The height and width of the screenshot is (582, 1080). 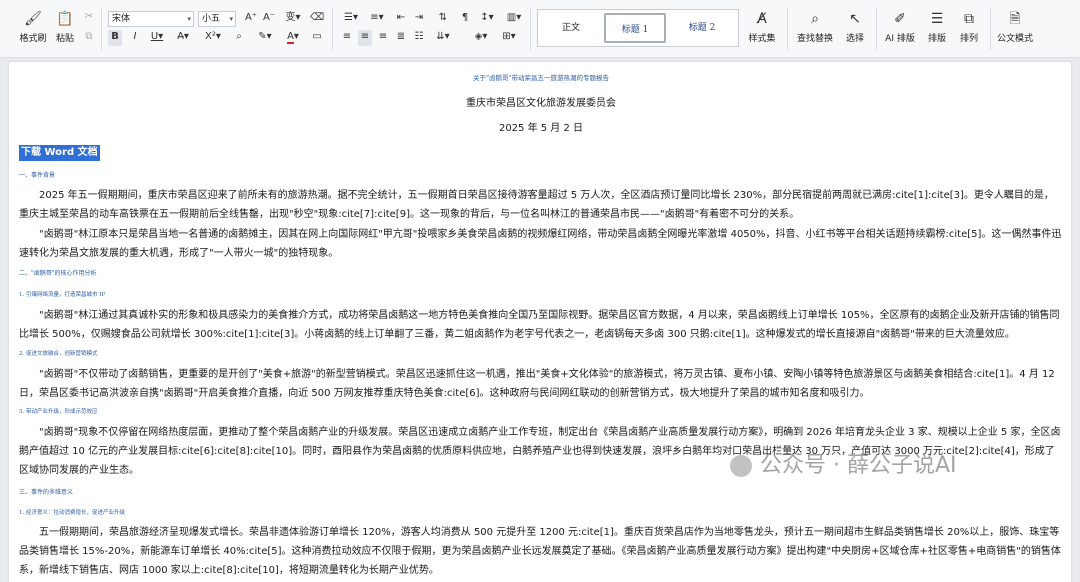 What do you see at coordinates (293, 19) in the screenshot?
I see `phonetic-icon: 变▾` at bounding box center [293, 19].